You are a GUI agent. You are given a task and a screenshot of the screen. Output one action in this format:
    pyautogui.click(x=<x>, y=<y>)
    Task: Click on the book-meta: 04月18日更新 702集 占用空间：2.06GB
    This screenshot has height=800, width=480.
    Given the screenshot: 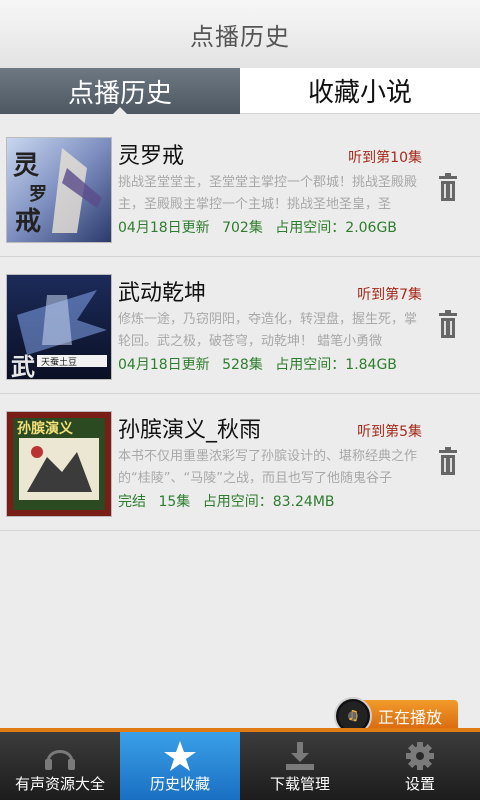 What is the action you would take?
    pyautogui.click(x=261, y=227)
    